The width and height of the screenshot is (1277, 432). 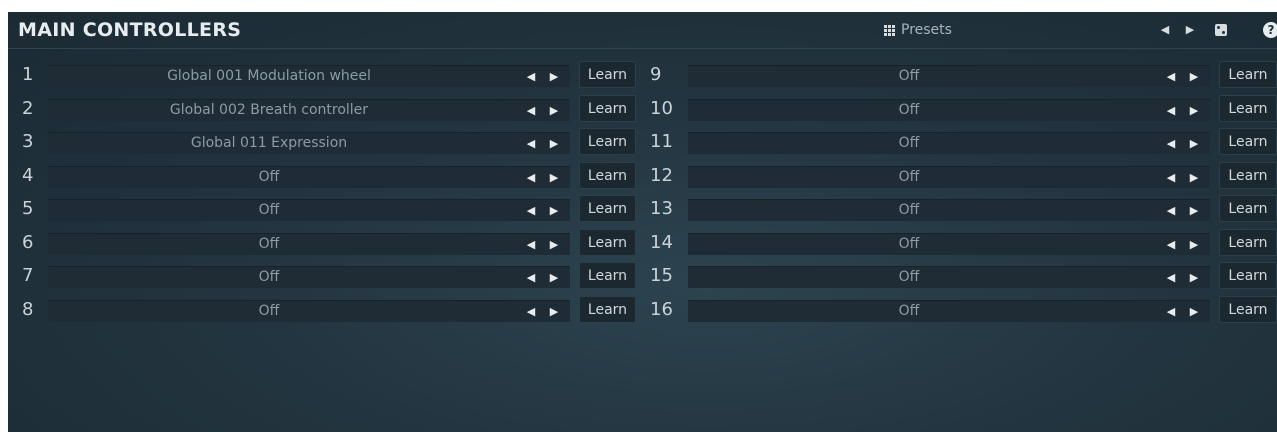 What do you see at coordinates (661, 309) in the screenshot?
I see `controller-number: 16` at bounding box center [661, 309].